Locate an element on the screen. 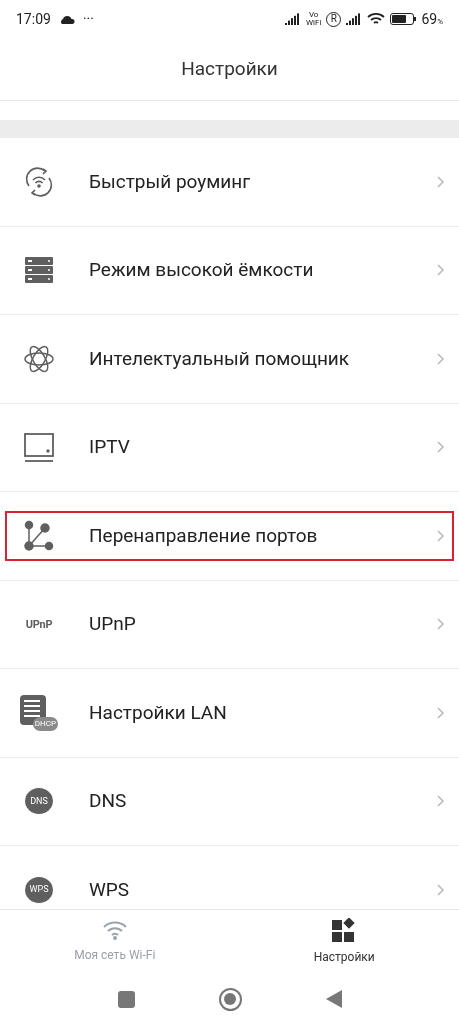 The image size is (459, 1024). wifi-refresh-icon is located at coordinates (39, 181).